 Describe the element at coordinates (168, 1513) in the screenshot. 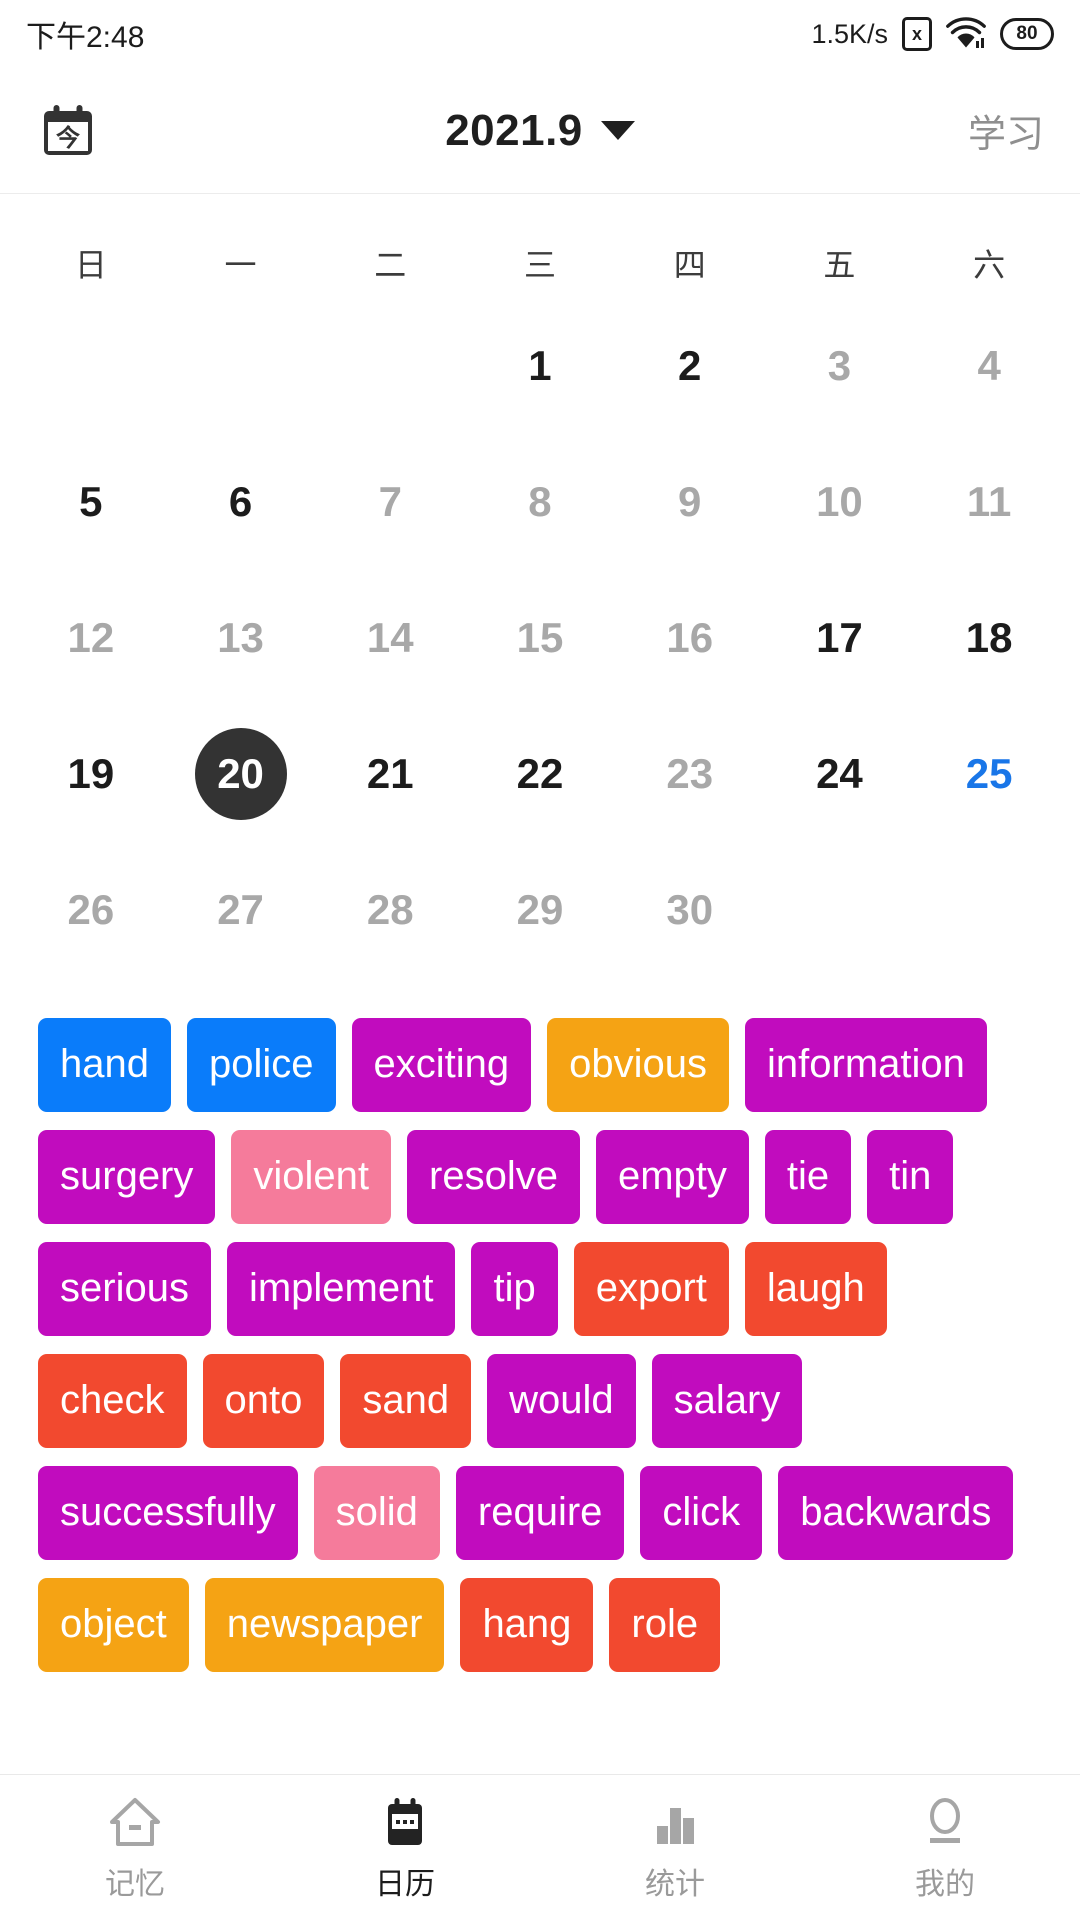

I see `word-tag: successfully` at that location.